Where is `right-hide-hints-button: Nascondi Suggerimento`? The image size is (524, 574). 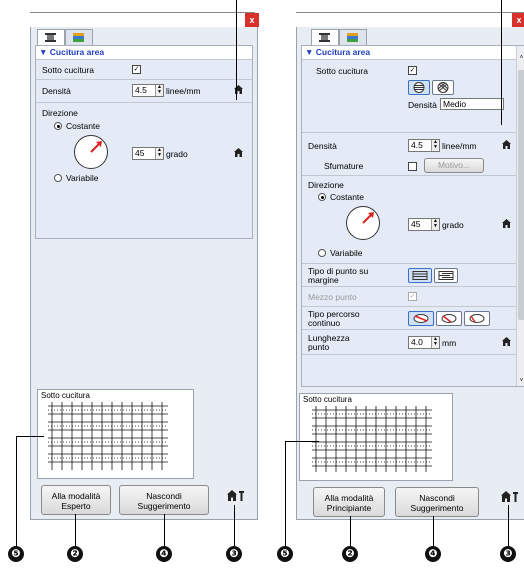 right-hide-hints-button: Nascondi Suggerimento is located at coordinates (437, 502).